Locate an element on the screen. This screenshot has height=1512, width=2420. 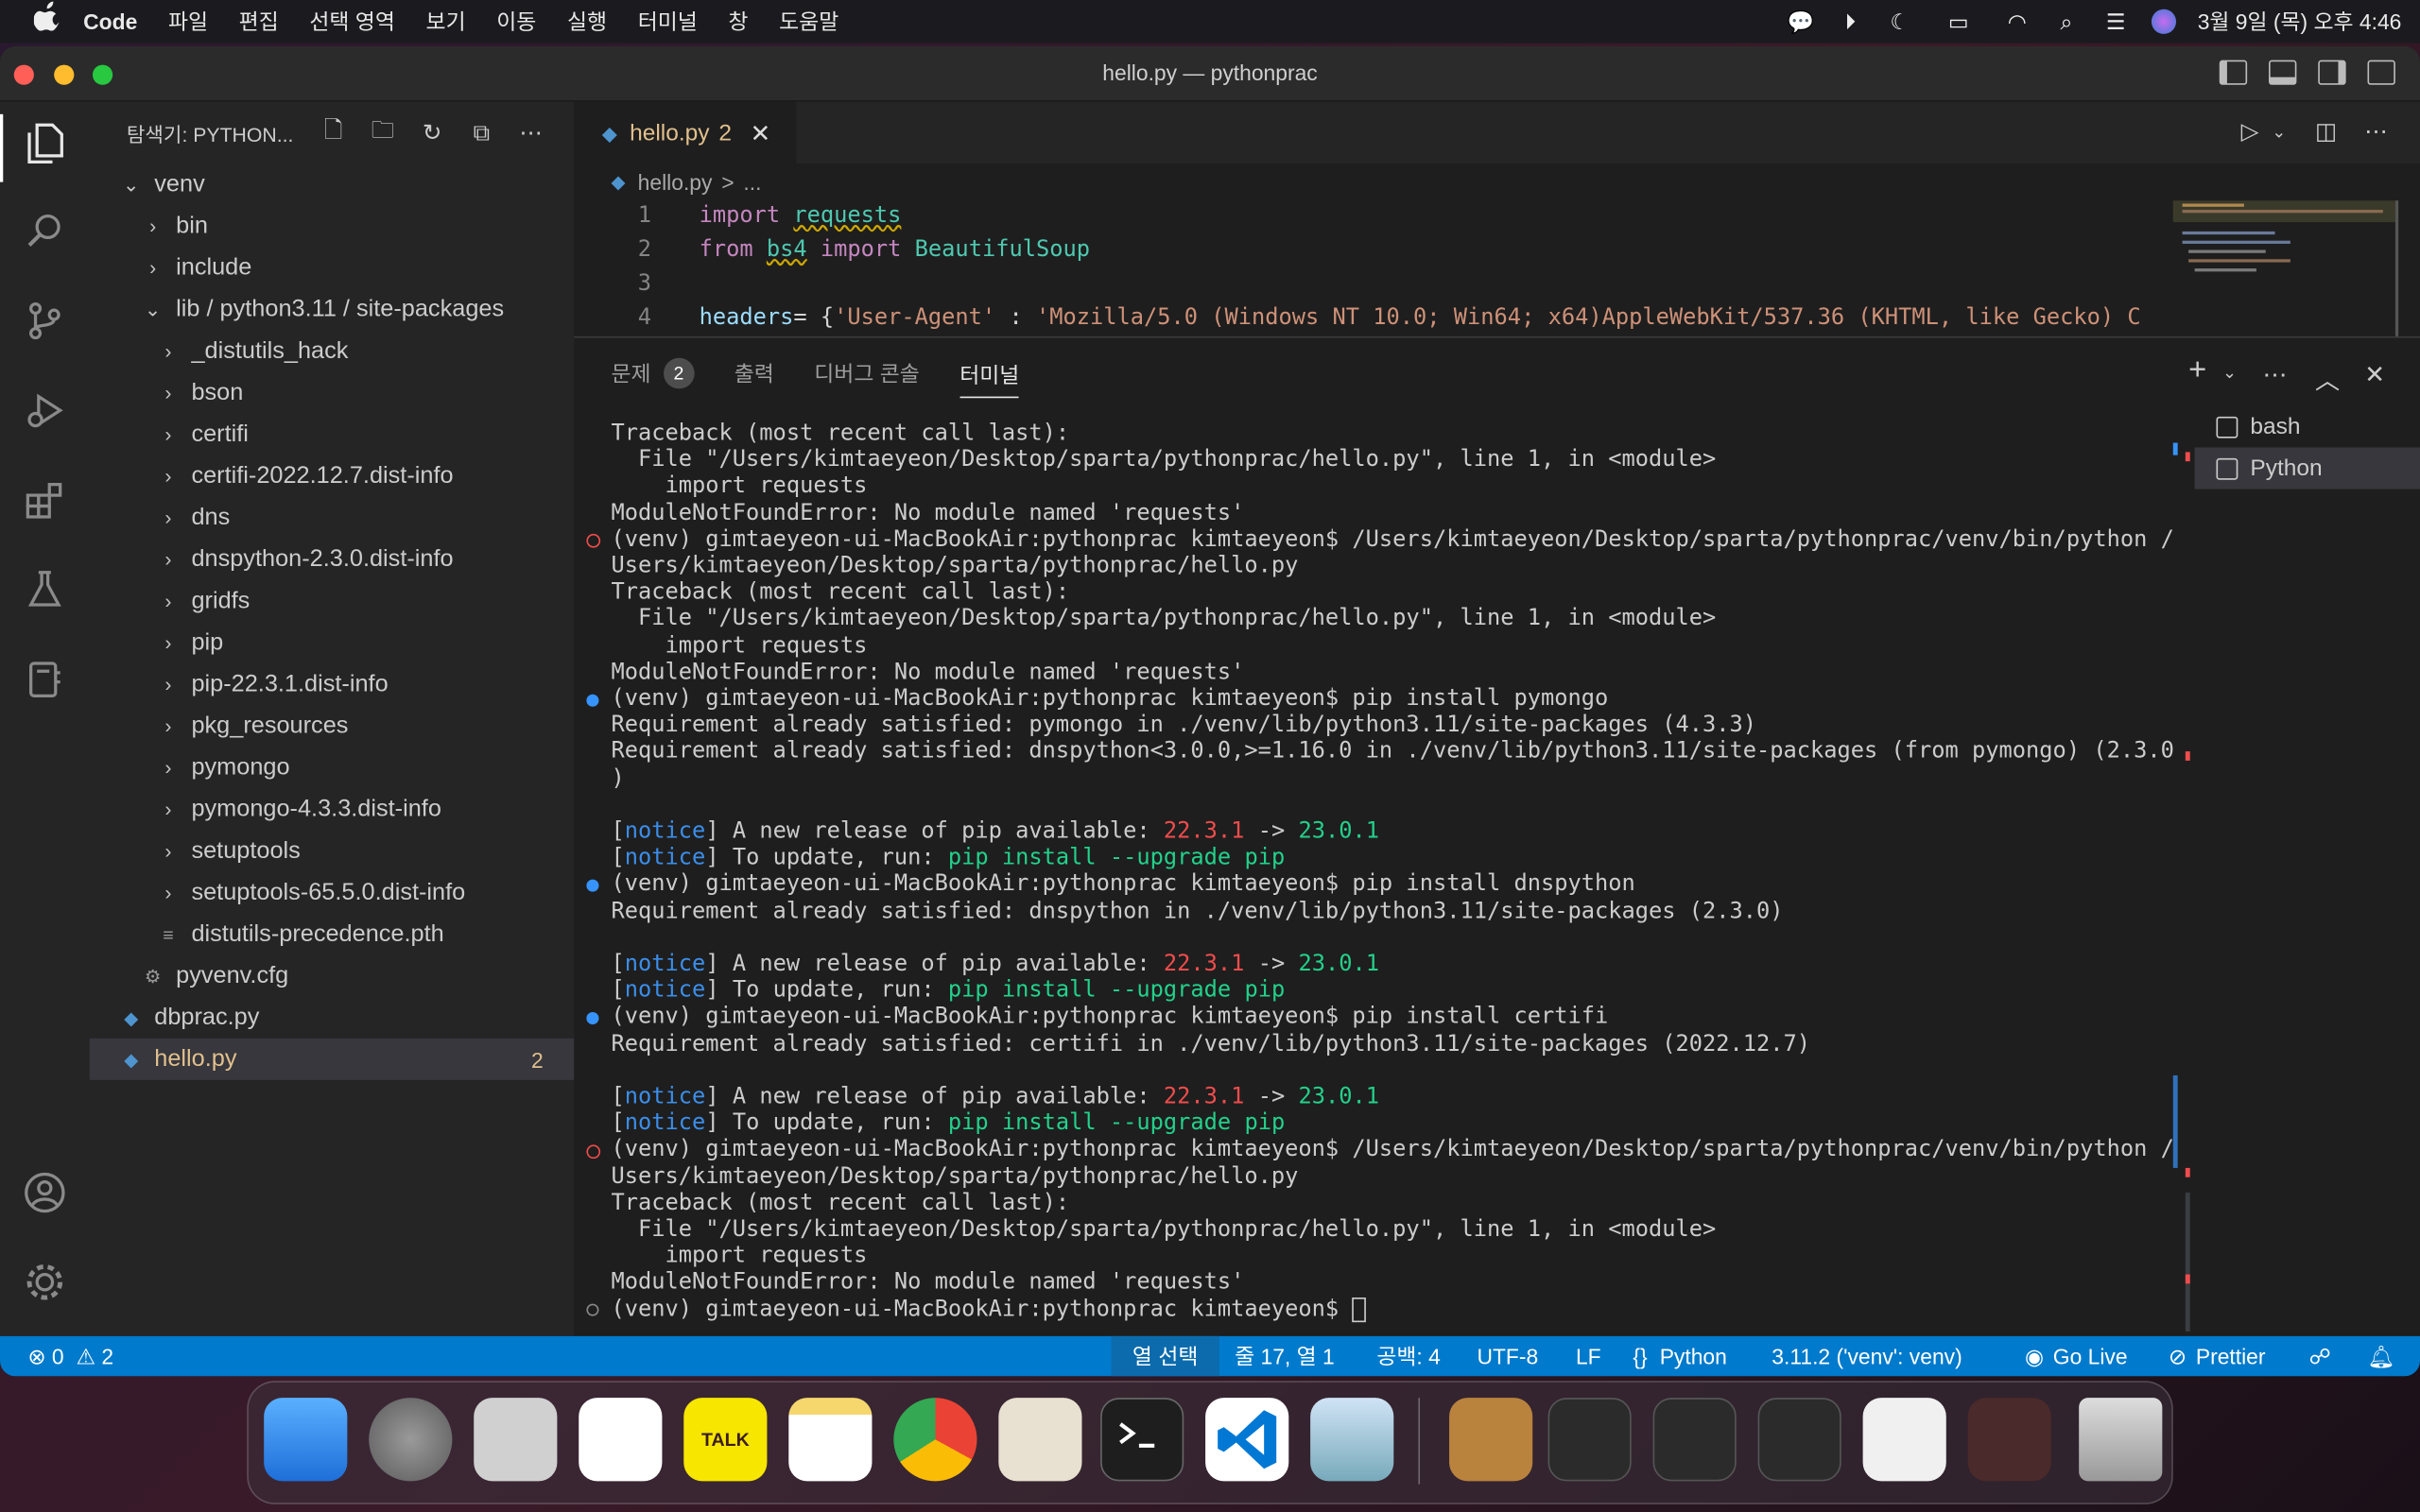
cursor-position: 줄 17, 열 1 is located at coordinates (1285, 1356).